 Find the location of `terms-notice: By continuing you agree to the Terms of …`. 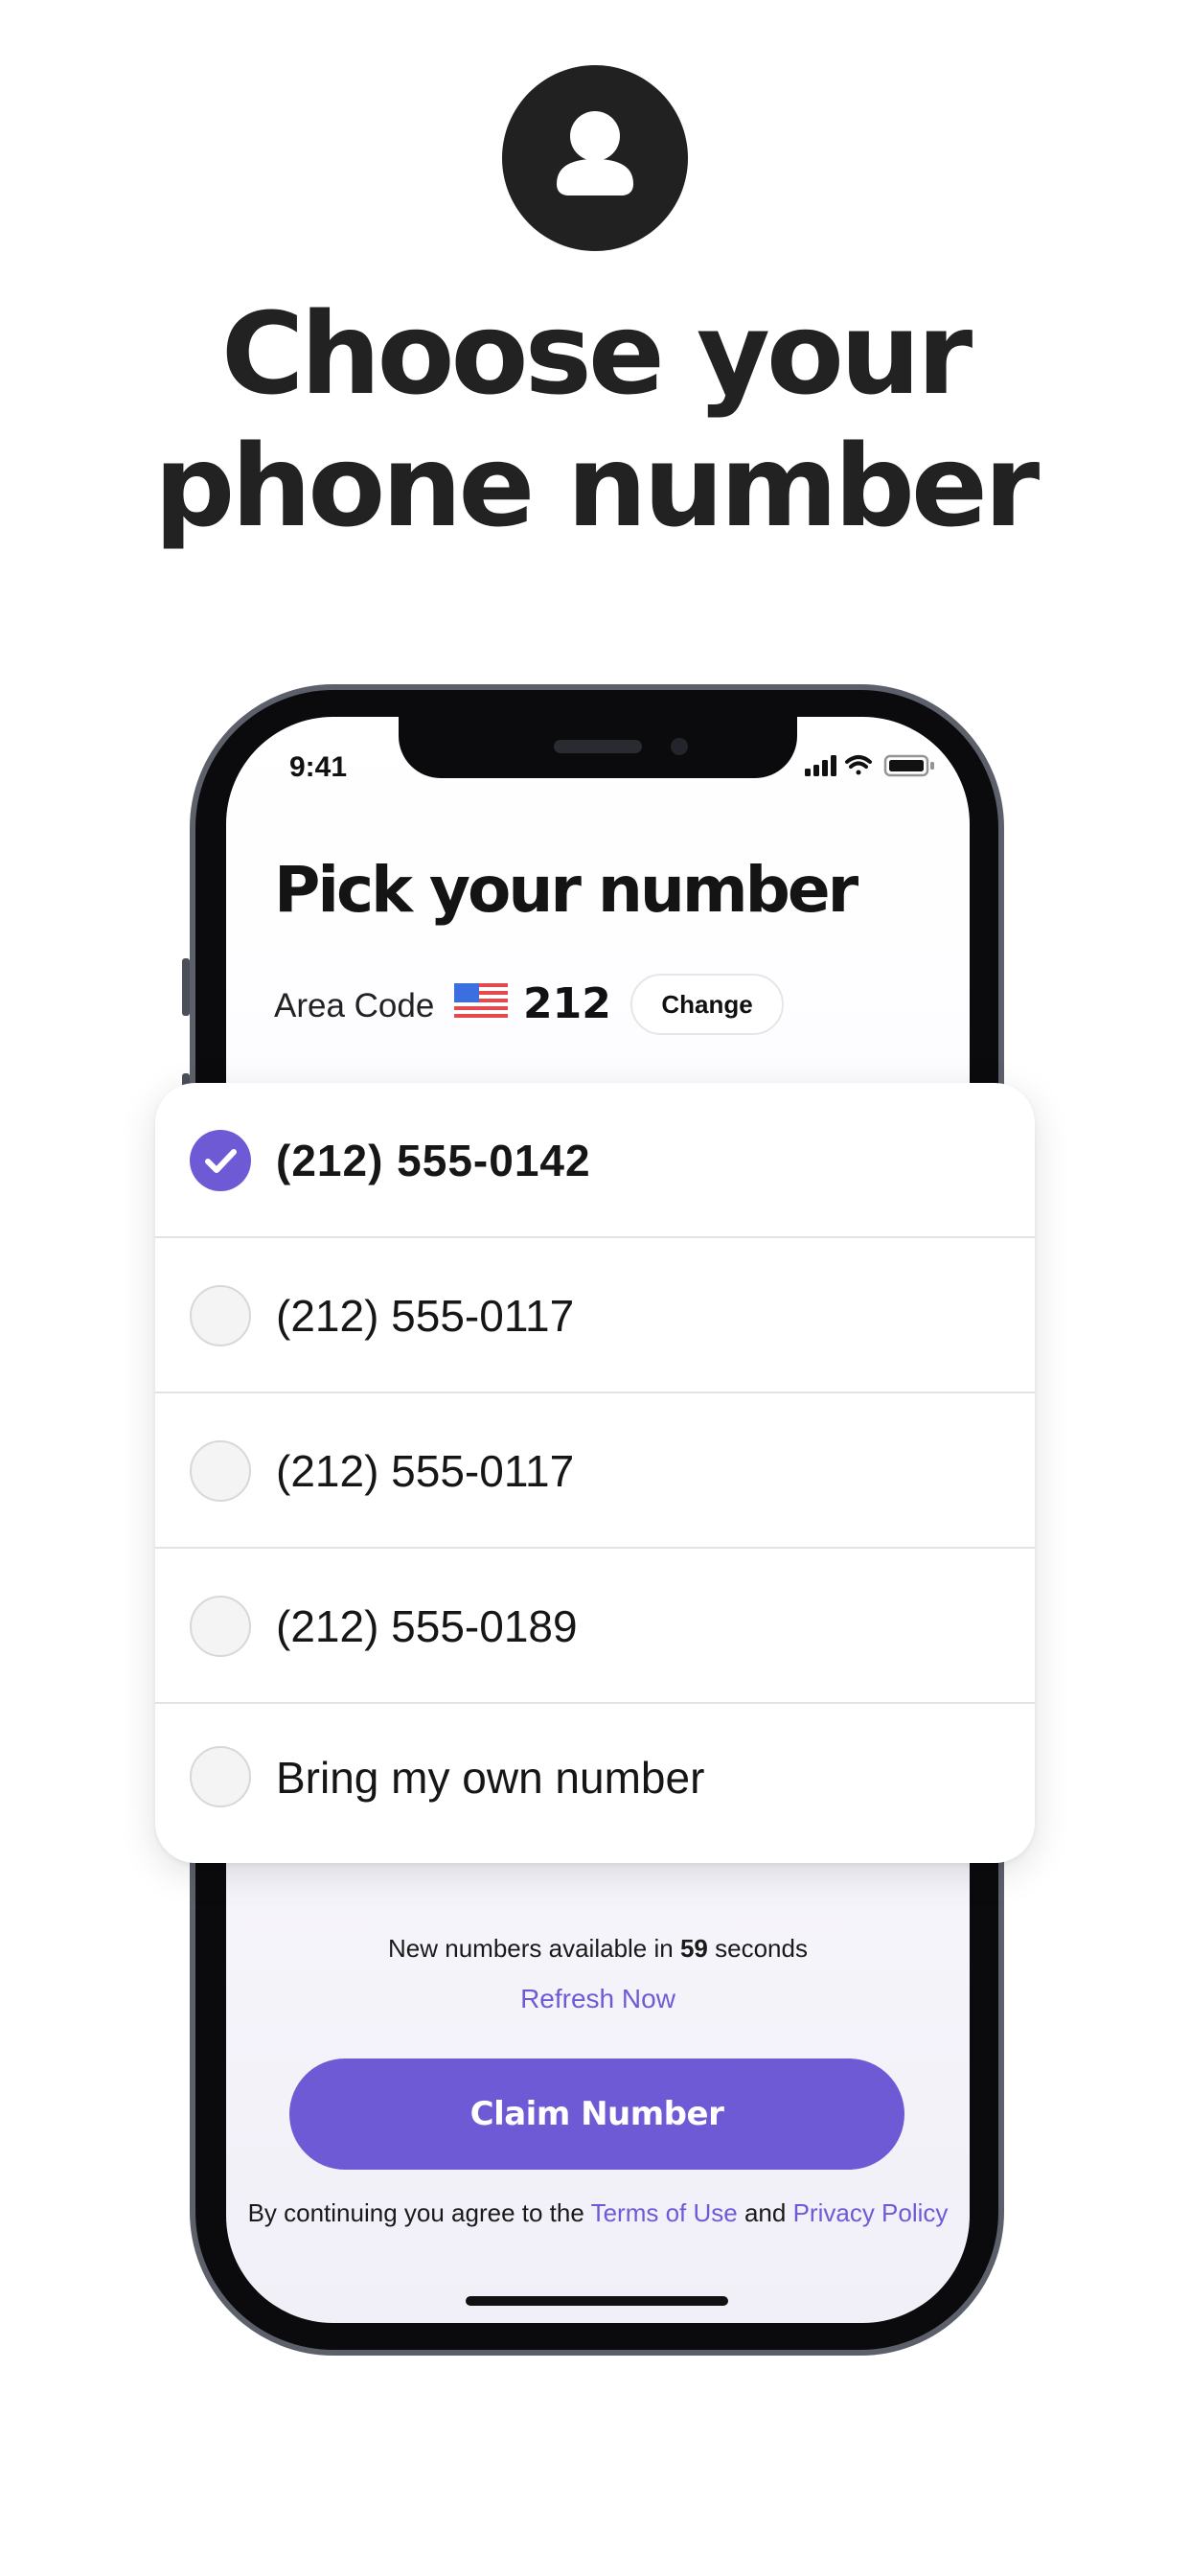

terms-notice: By continuing you agree to the Terms of … is located at coordinates (598, 2212).